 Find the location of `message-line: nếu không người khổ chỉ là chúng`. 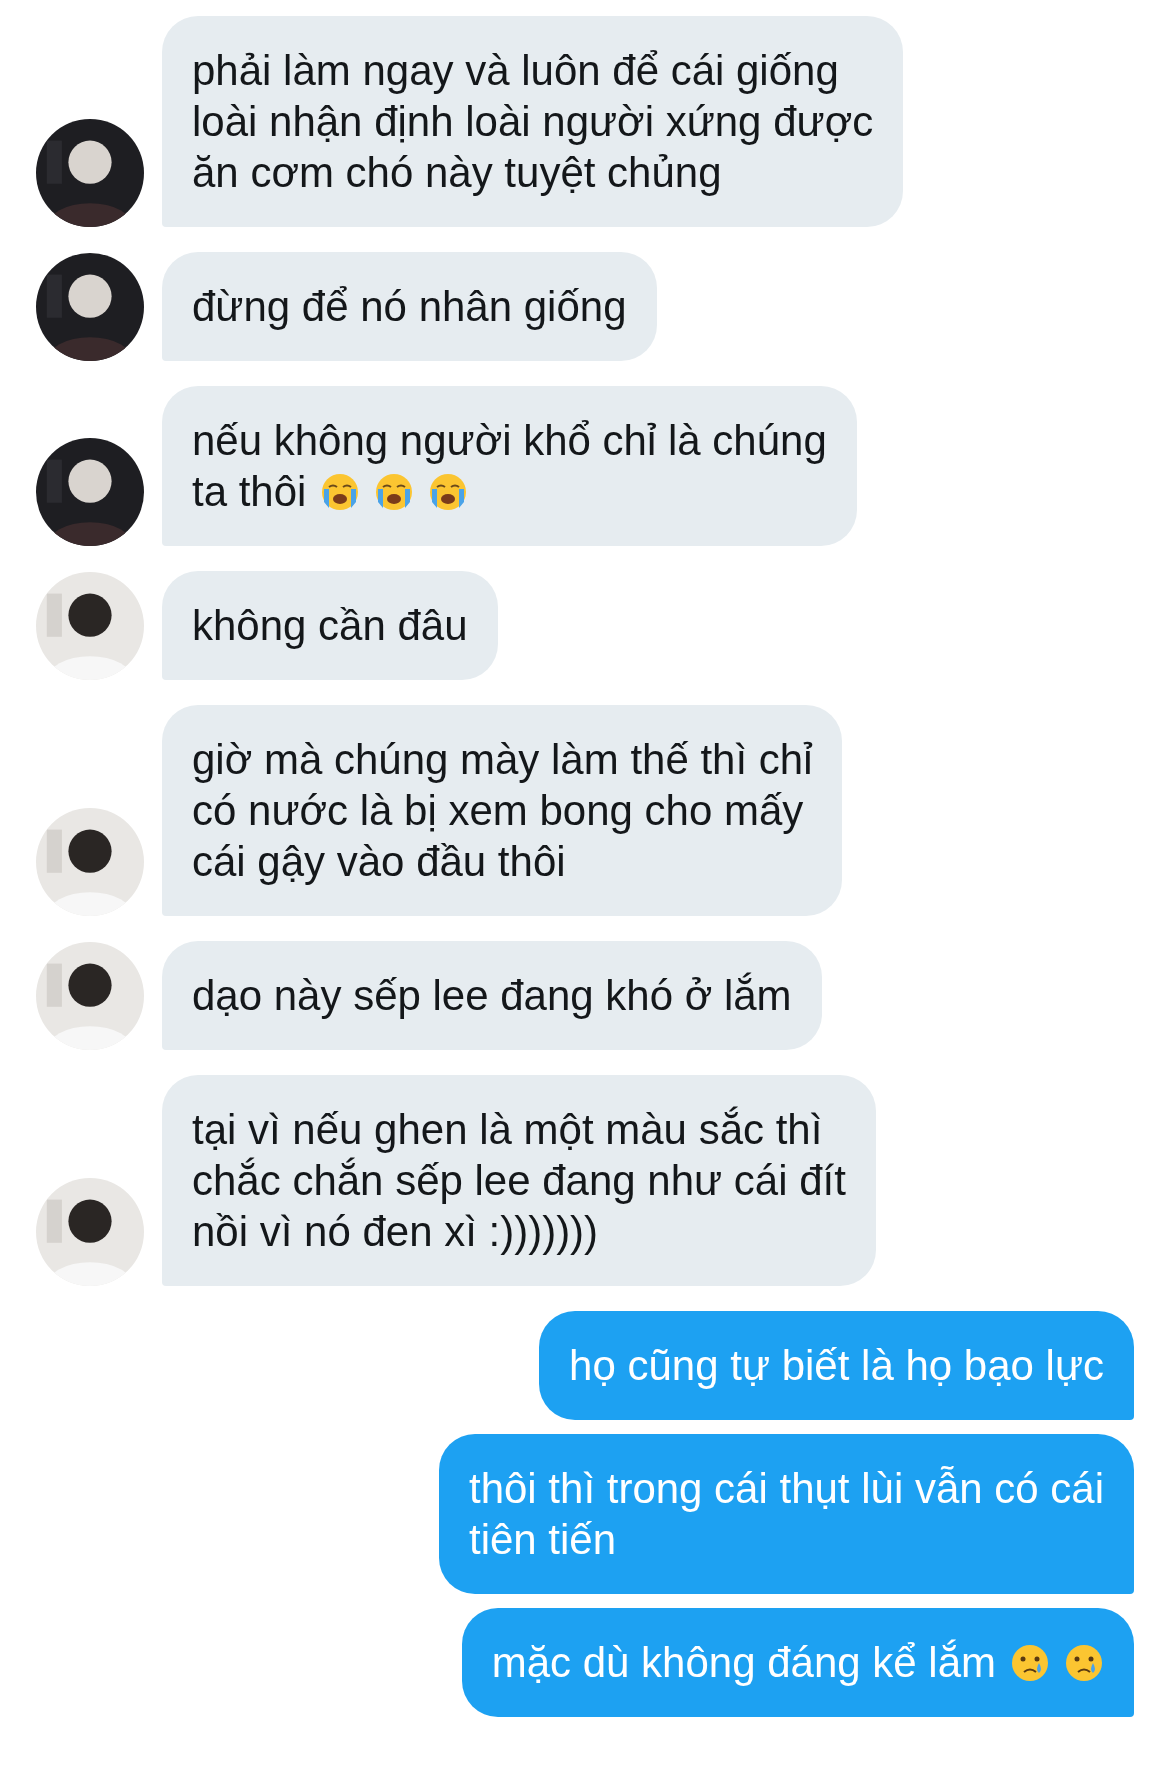

message-line: nếu không người khổ chỉ là chúng is located at coordinates (509, 440).